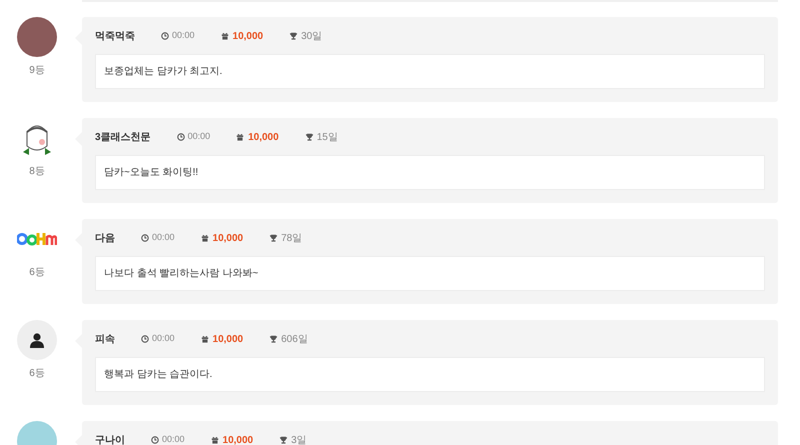  What do you see at coordinates (115, 37) in the screenshot?
I see `user-name: 먹죽먹죽` at bounding box center [115, 37].